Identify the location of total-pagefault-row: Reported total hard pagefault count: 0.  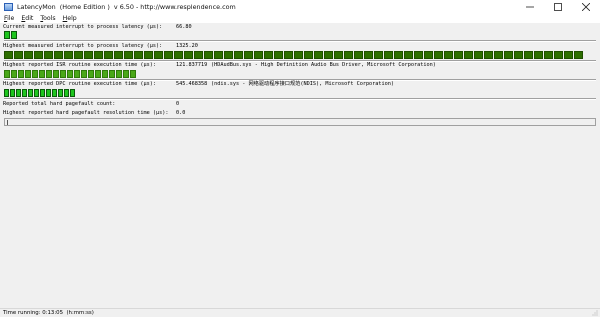
(91, 104).